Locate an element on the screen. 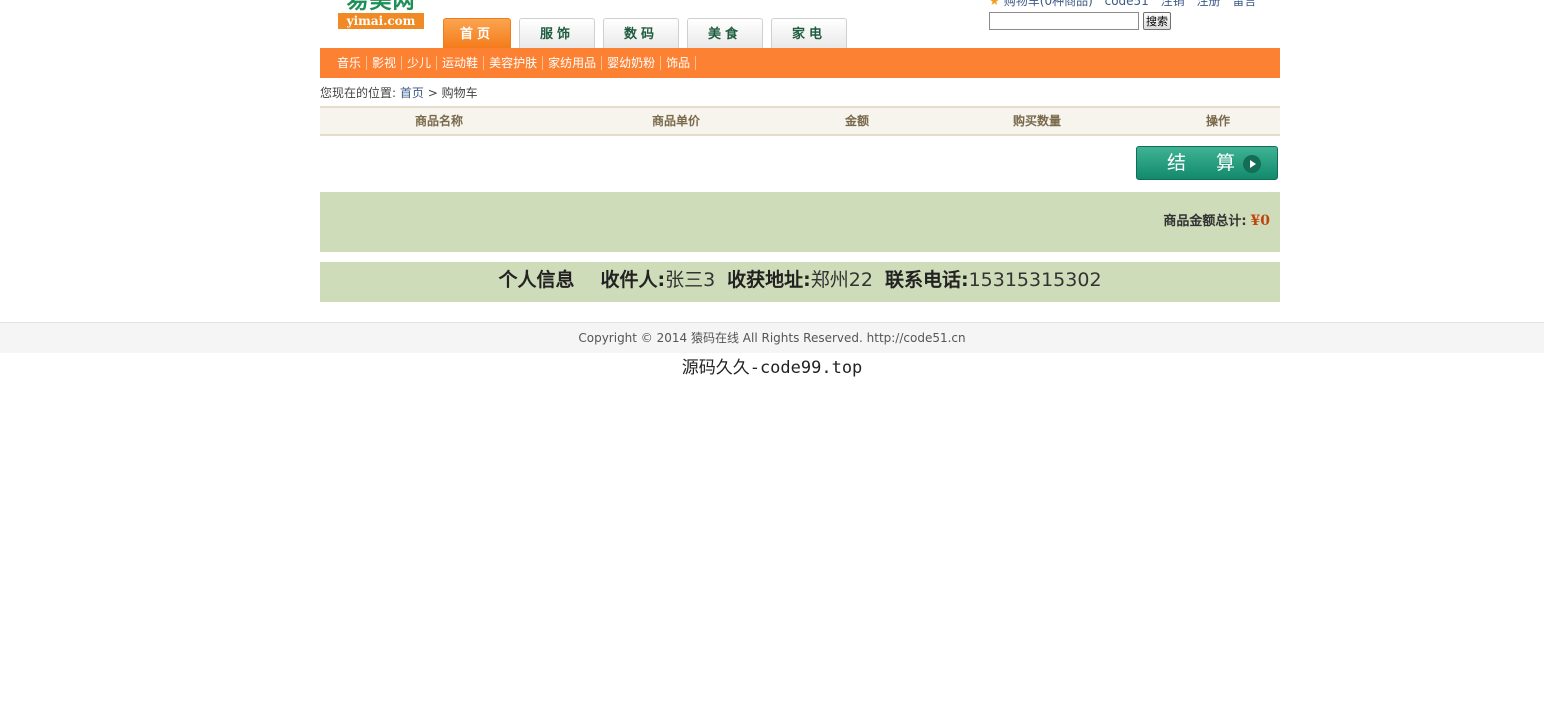 This screenshot has height=713, width=1544. category-sneakers: 运动鞋 is located at coordinates (461, 63).